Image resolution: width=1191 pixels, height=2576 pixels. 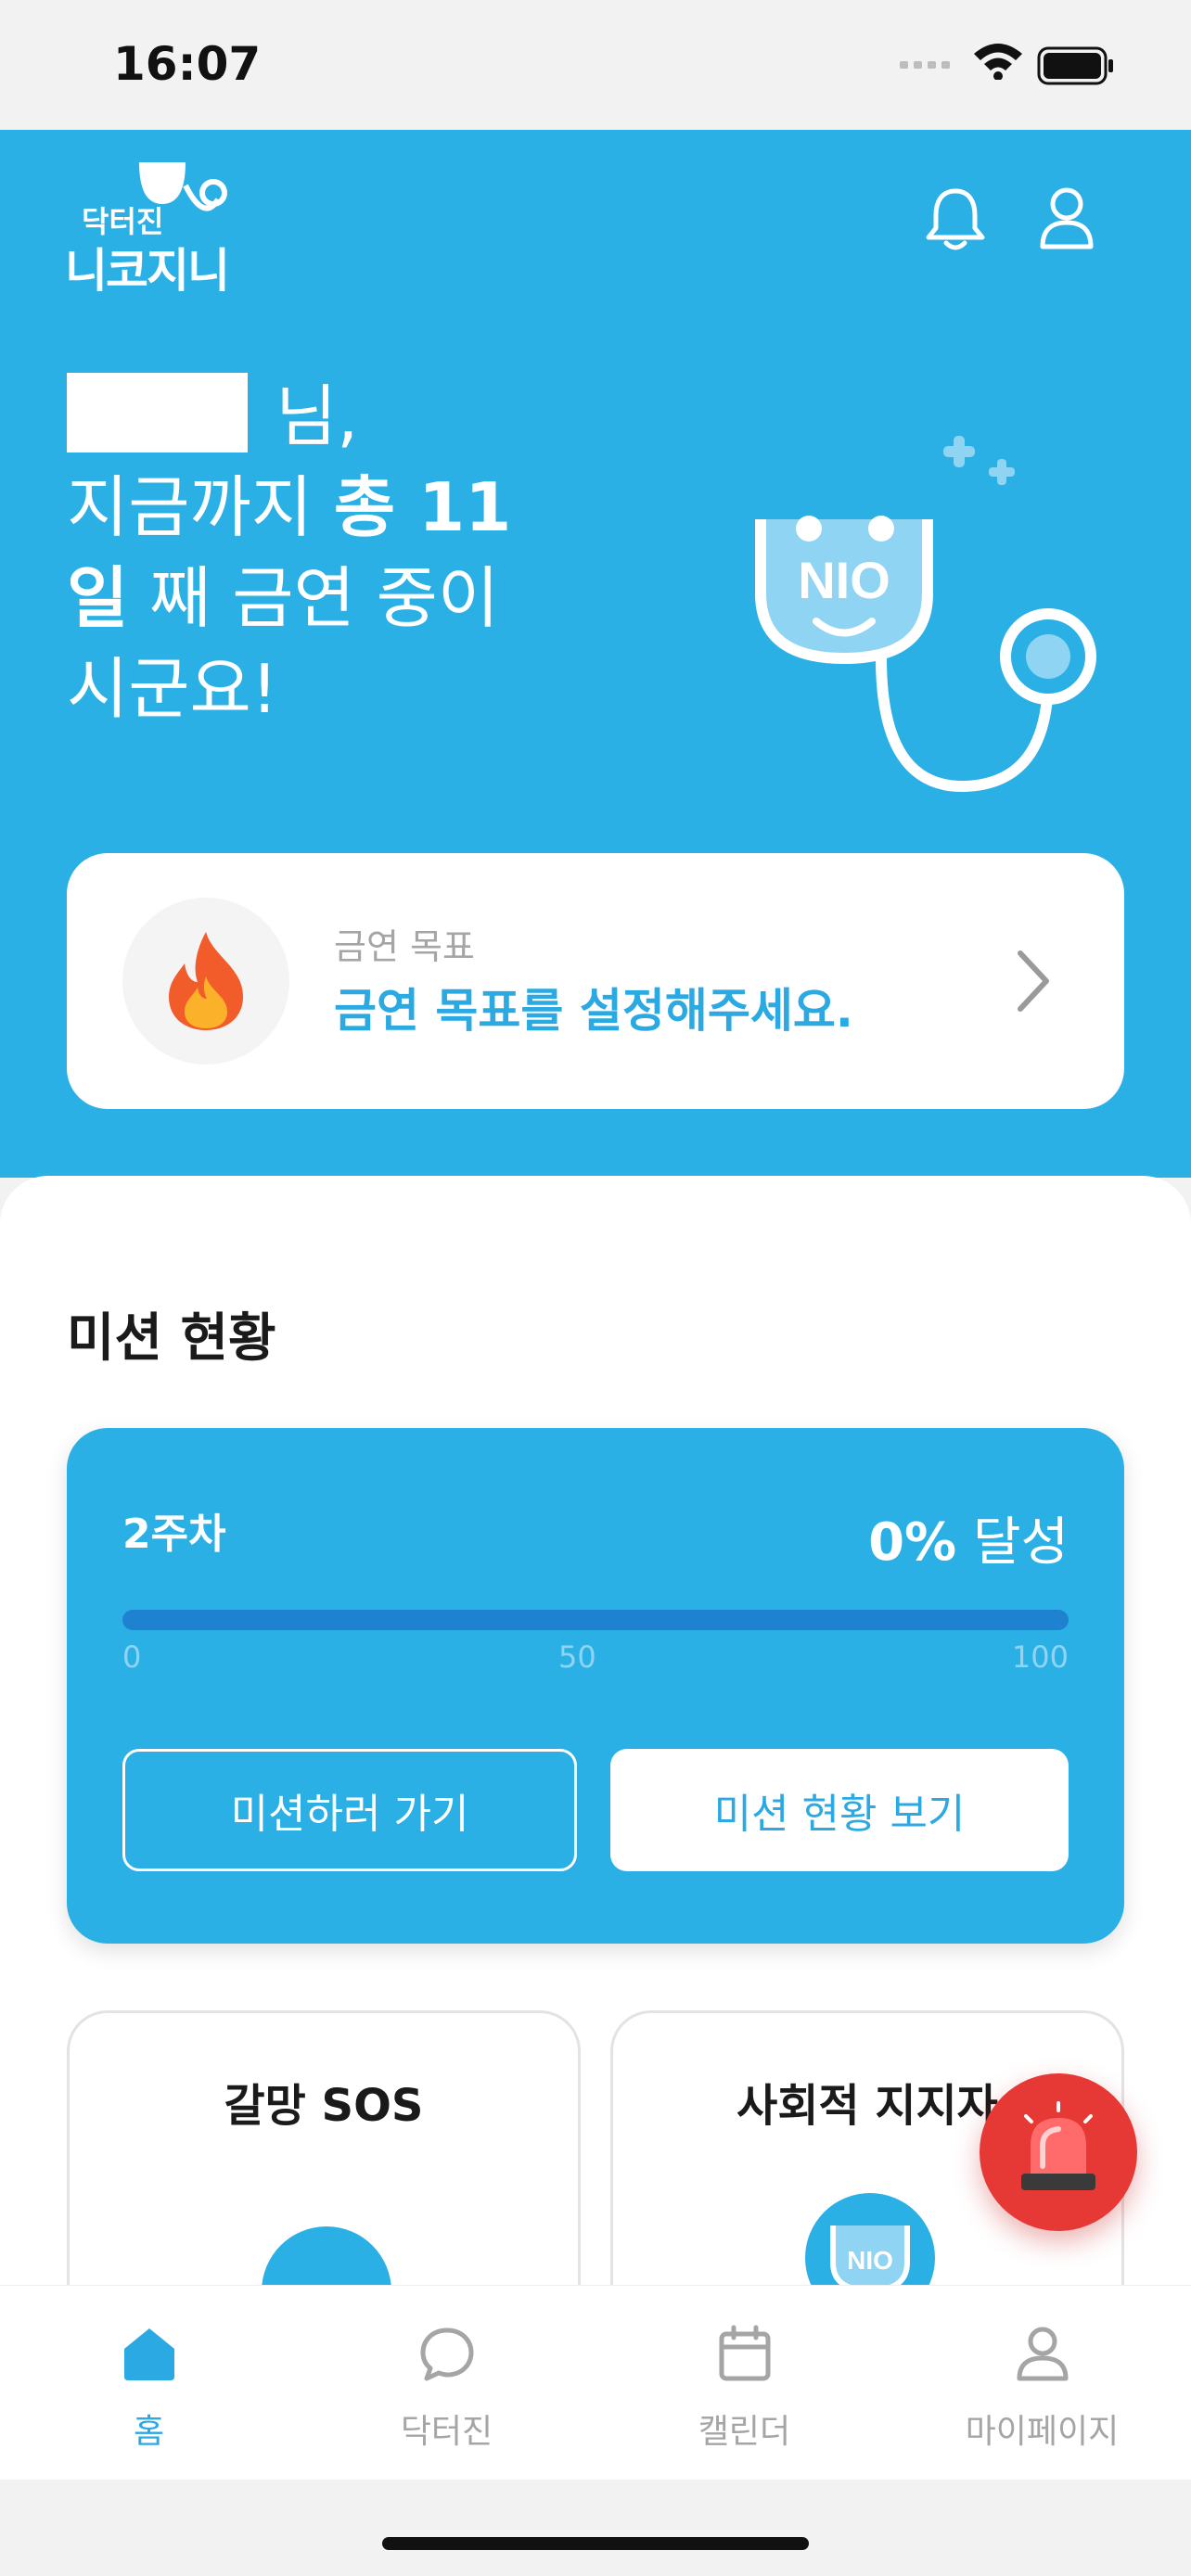 I want to click on tab-doctor-label: 닥터진, so click(x=446, y=2432).